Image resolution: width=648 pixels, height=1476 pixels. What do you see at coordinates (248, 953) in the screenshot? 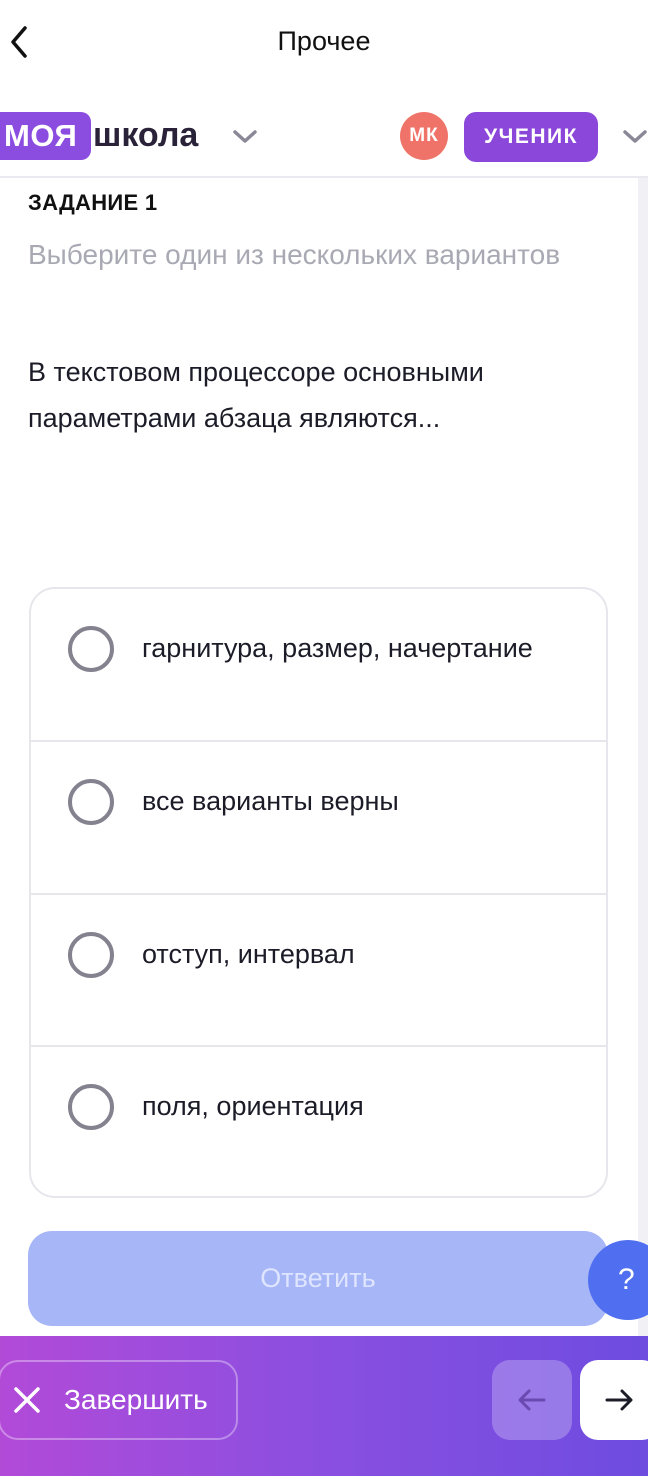
I see `answer-option-label: отступ, интервал` at bounding box center [248, 953].